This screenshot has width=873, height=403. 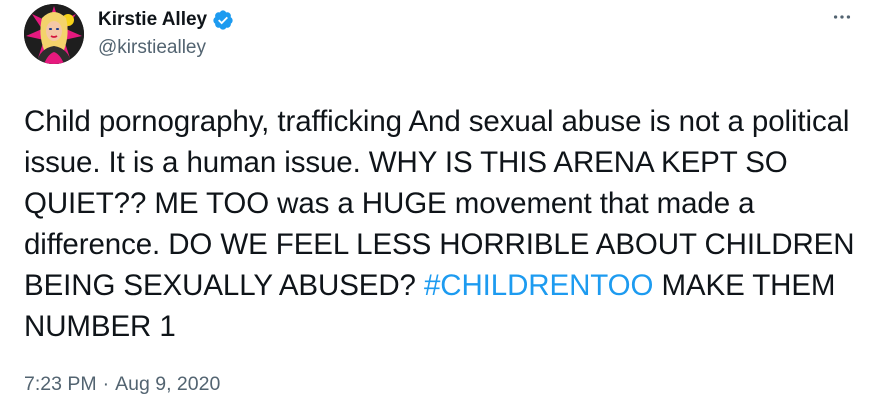 What do you see at coordinates (223, 20) in the screenshot?
I see `verified-badge-icon` at bounding box center [223, 20].